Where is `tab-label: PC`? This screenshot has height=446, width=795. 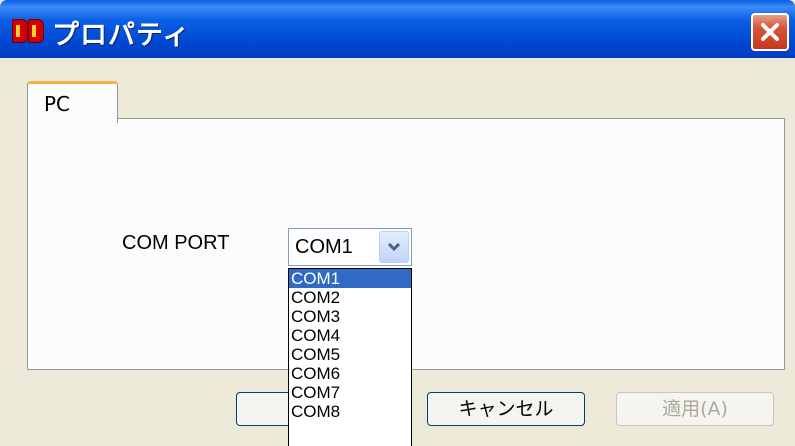 tab-label: PC is located at coordinates (57, 104).